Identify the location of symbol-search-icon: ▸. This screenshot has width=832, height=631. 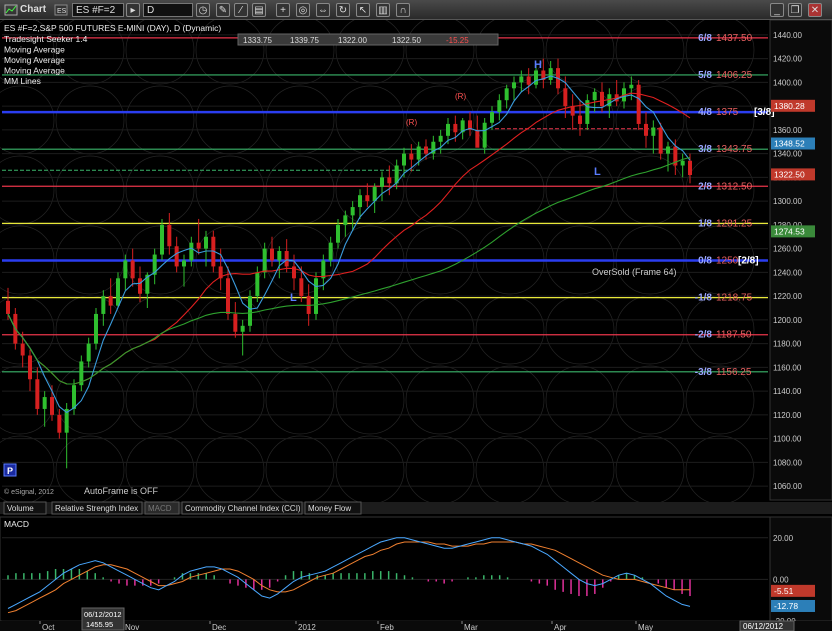
(133, 10).